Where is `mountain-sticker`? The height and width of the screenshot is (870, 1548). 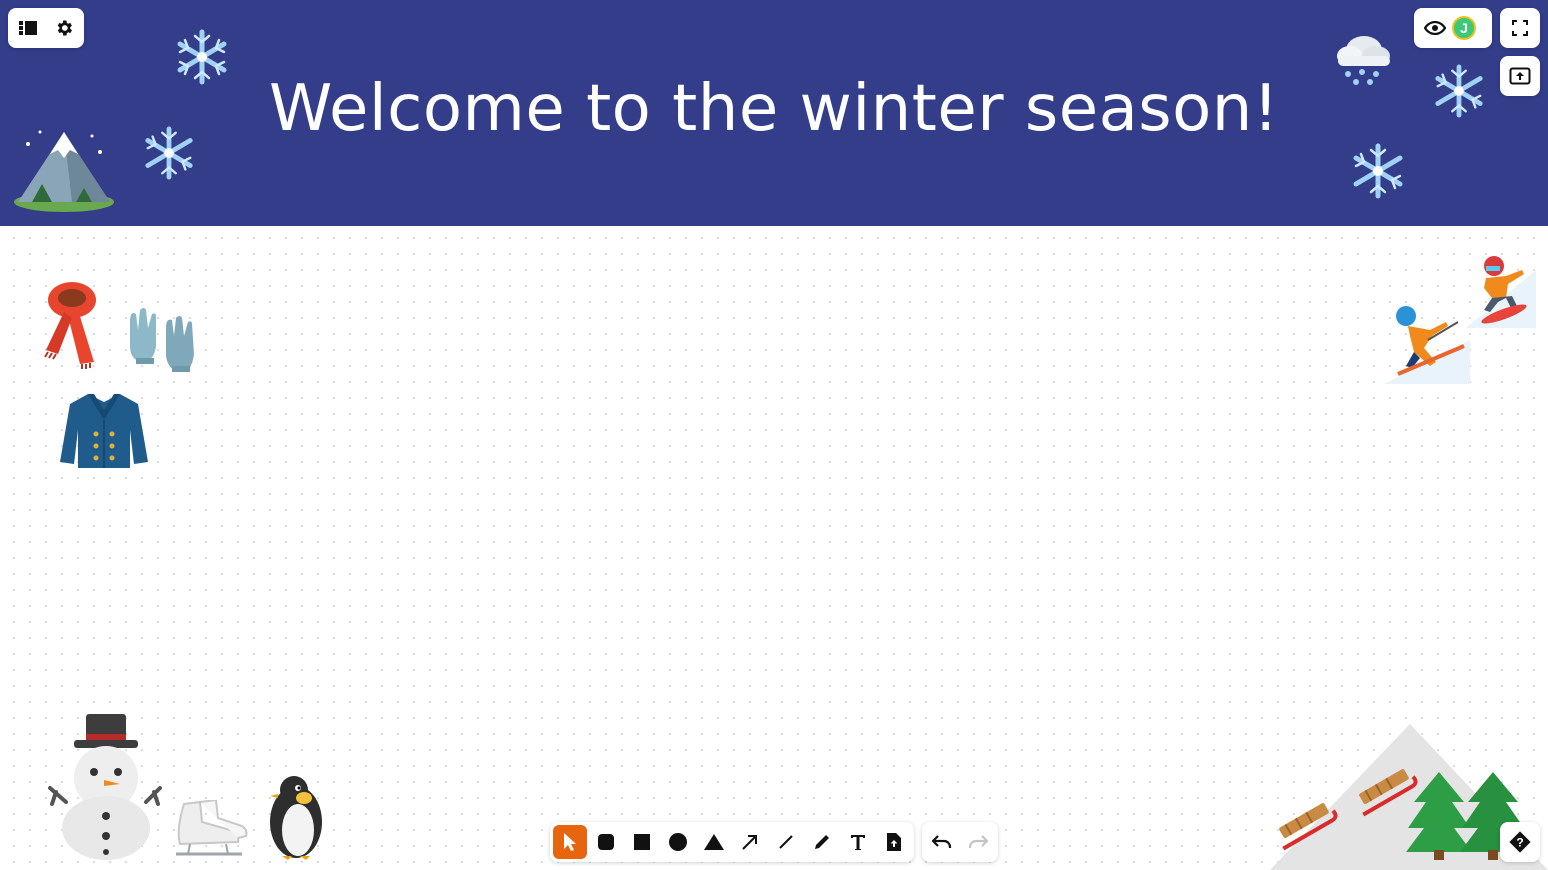
mountain-sticker is located at coordinates (64, 169).